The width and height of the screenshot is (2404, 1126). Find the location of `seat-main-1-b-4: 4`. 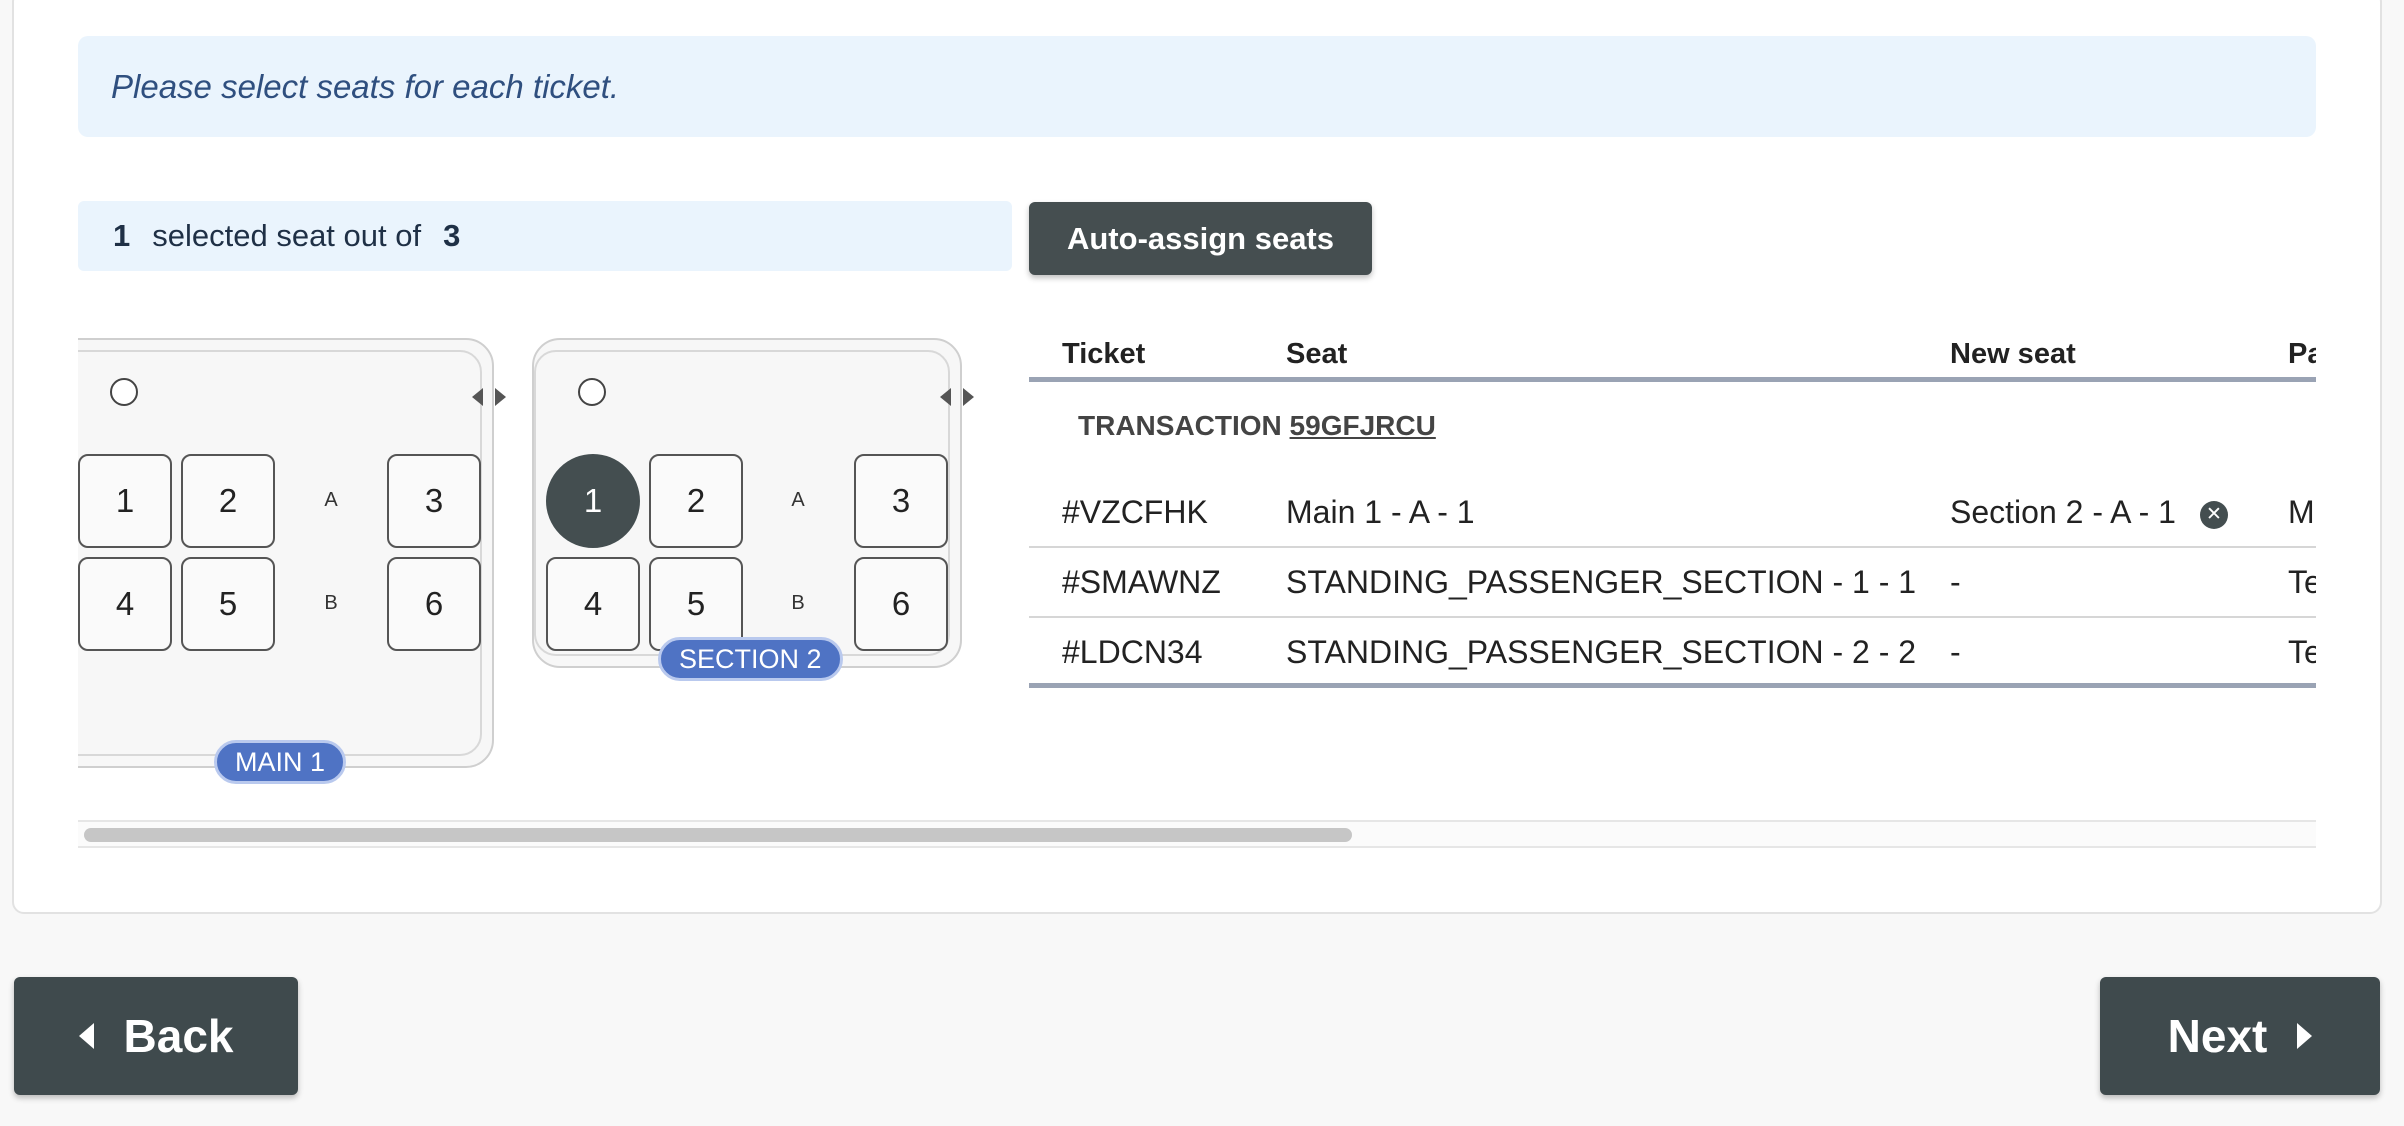

seat-main-1-b-4: 4 is located at coordinates (125, 604).